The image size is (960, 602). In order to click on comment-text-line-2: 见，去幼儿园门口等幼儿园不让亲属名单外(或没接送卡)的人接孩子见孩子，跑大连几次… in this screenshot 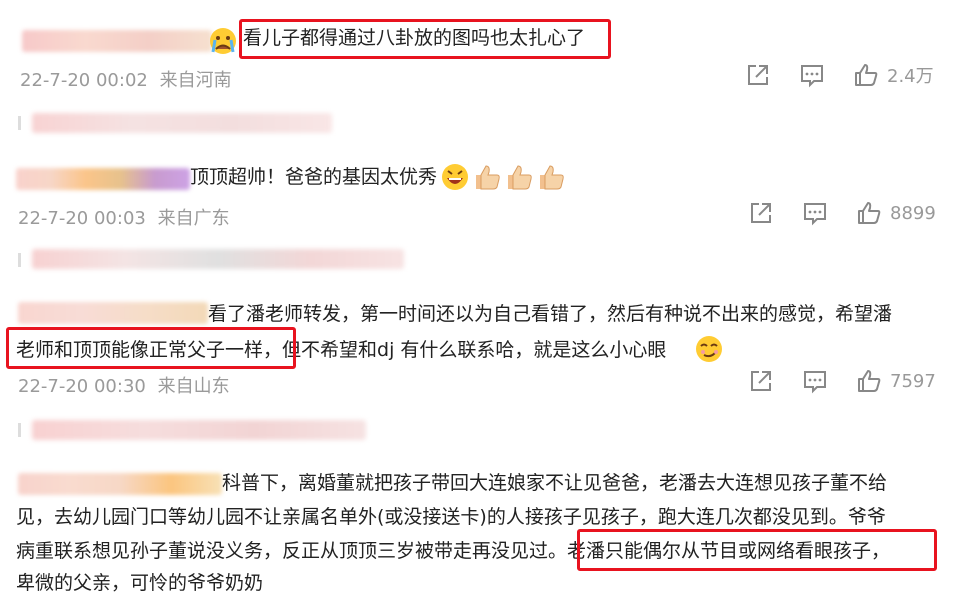, I will do `click(451, 517)`.